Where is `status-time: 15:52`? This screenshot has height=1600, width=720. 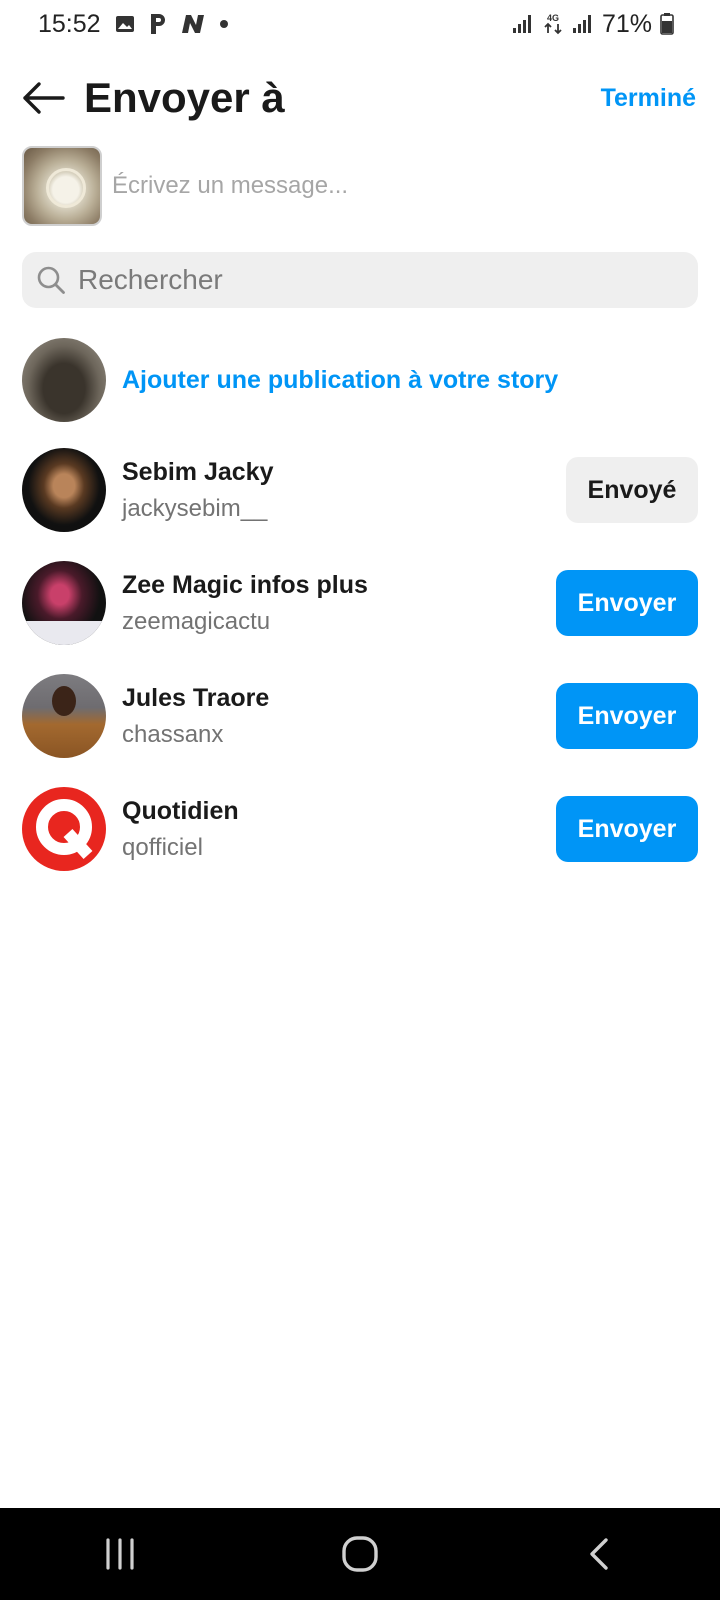
status-time: 15:52 is located at coordinates (69, 23).